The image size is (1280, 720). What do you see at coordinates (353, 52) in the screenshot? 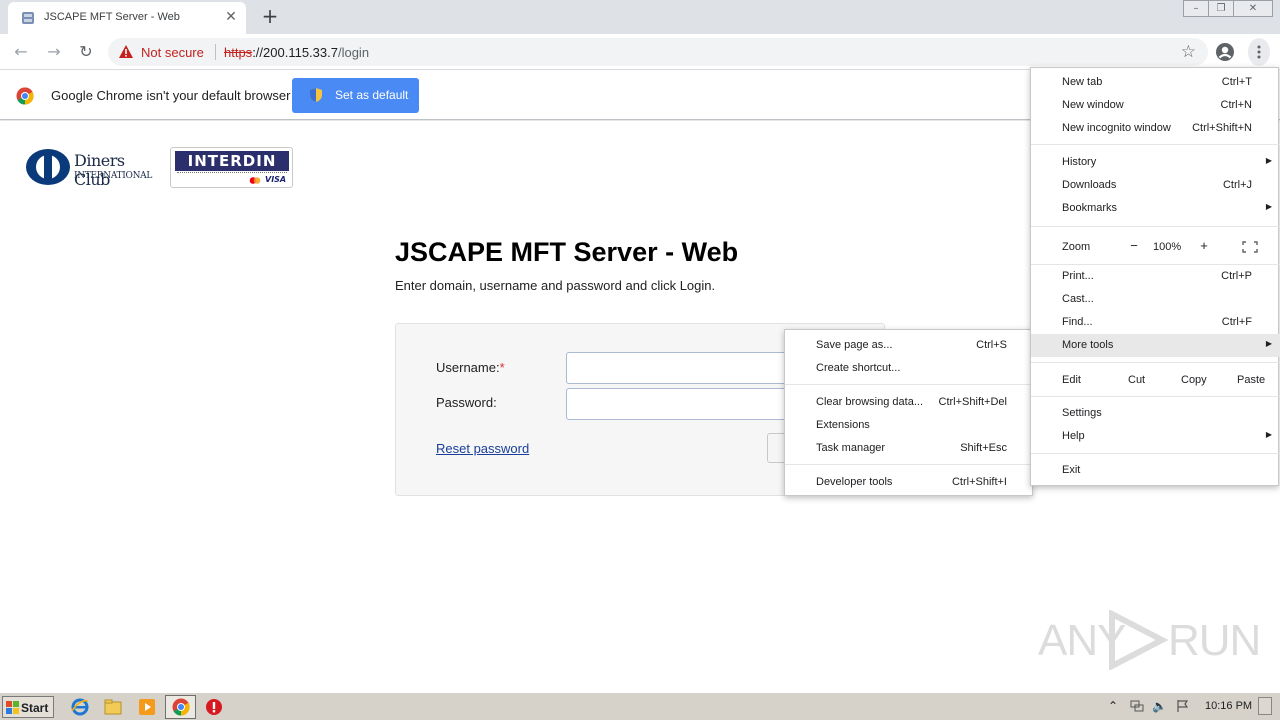
I see `url-path: /login` at bounding box center [353, 52].